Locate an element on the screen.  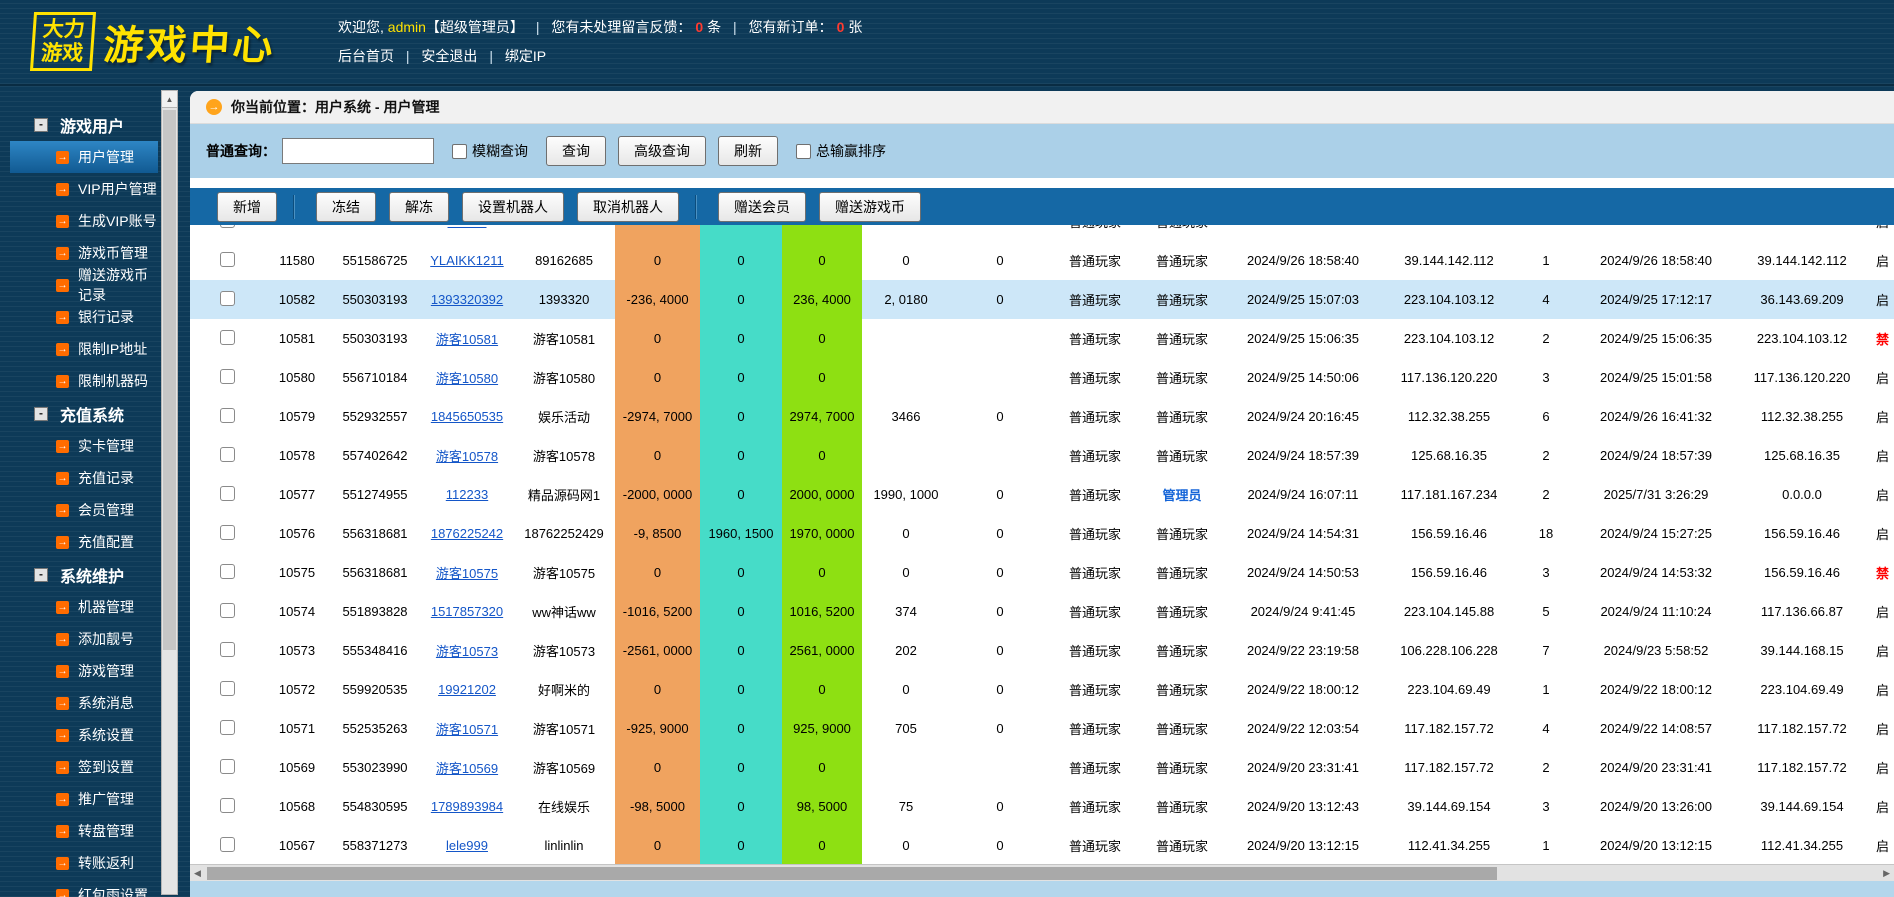
username-link: 游客10573 is located at coordinates (467, 651).